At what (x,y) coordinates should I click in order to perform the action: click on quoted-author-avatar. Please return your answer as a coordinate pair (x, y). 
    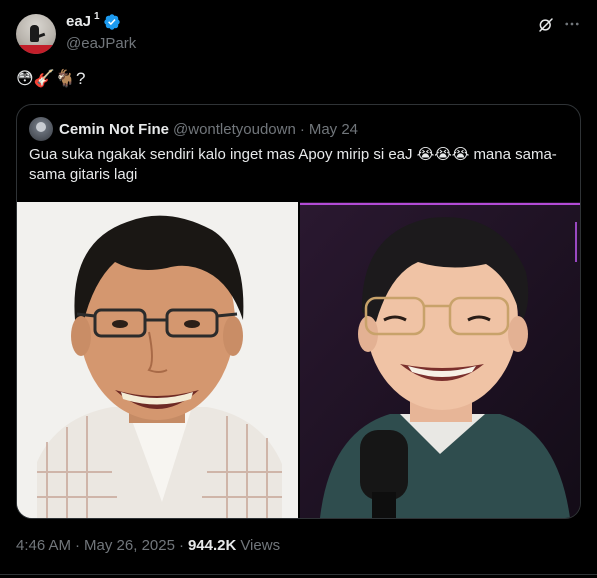
    Looking at the image, I should click on (41, 129).